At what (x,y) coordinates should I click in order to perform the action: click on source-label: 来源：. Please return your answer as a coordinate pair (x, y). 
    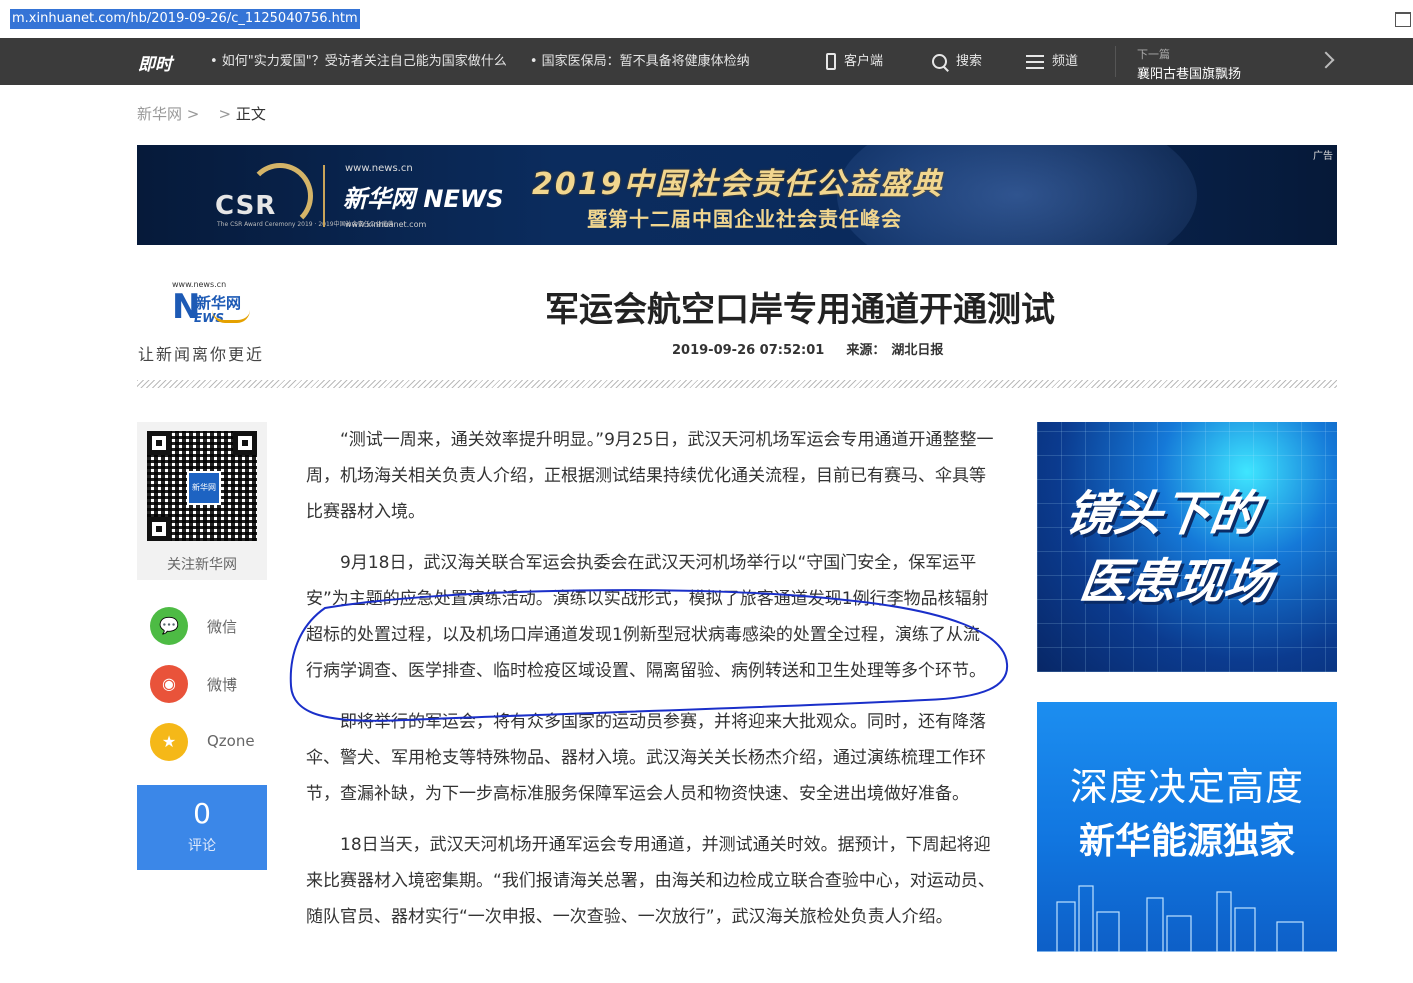
    Looking at the image, I should click on (866, 350).